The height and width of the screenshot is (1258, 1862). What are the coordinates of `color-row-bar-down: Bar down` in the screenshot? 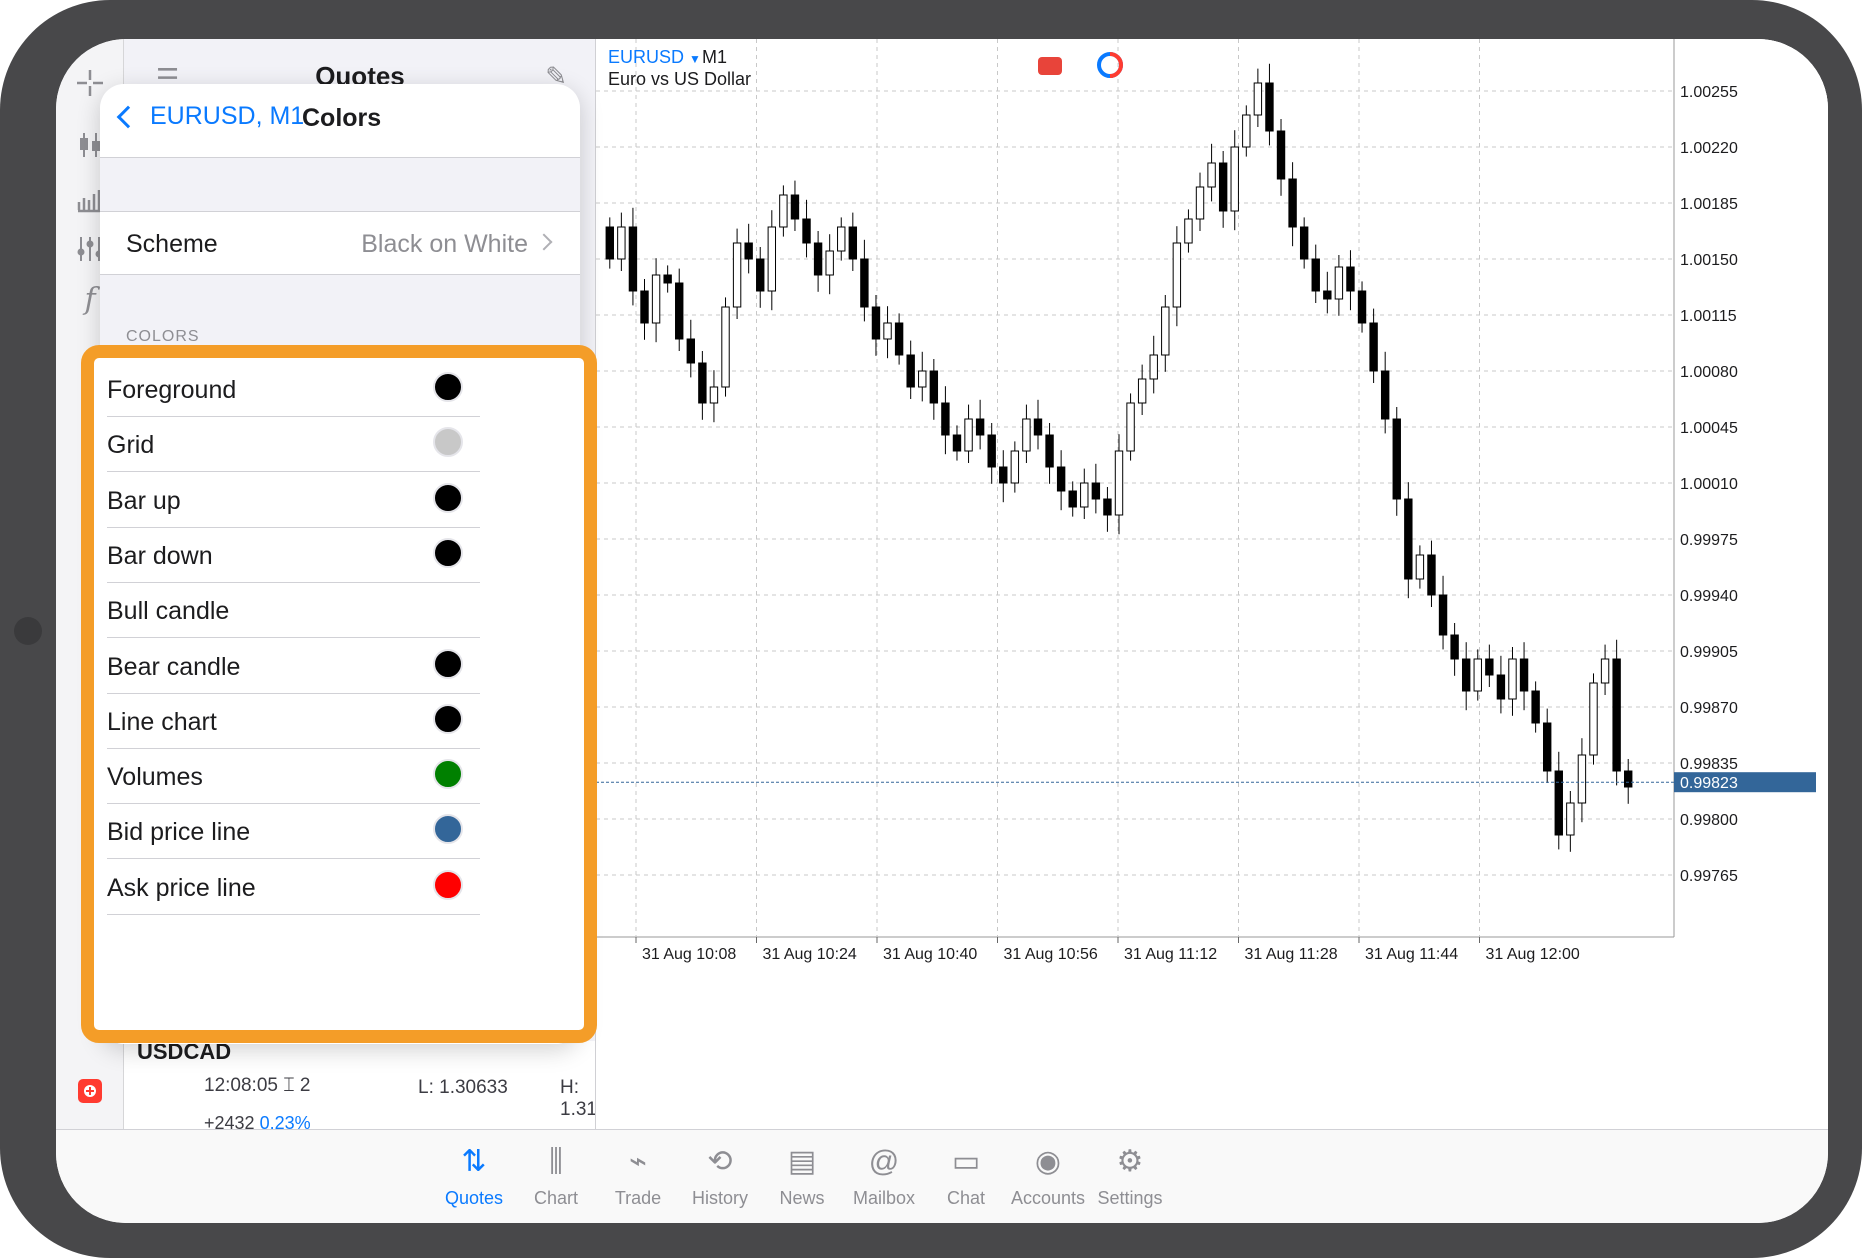 It's located at (347, 555).